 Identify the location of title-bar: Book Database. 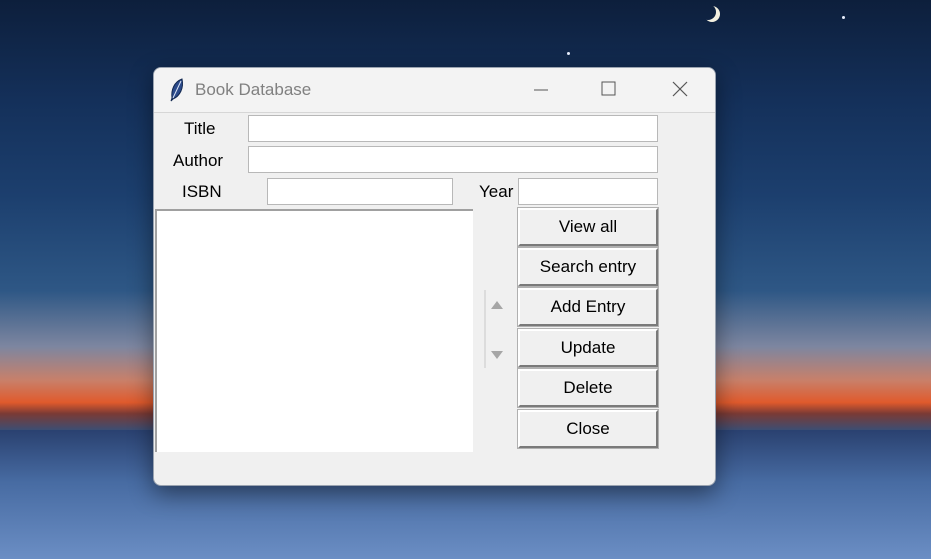
(434, 90).